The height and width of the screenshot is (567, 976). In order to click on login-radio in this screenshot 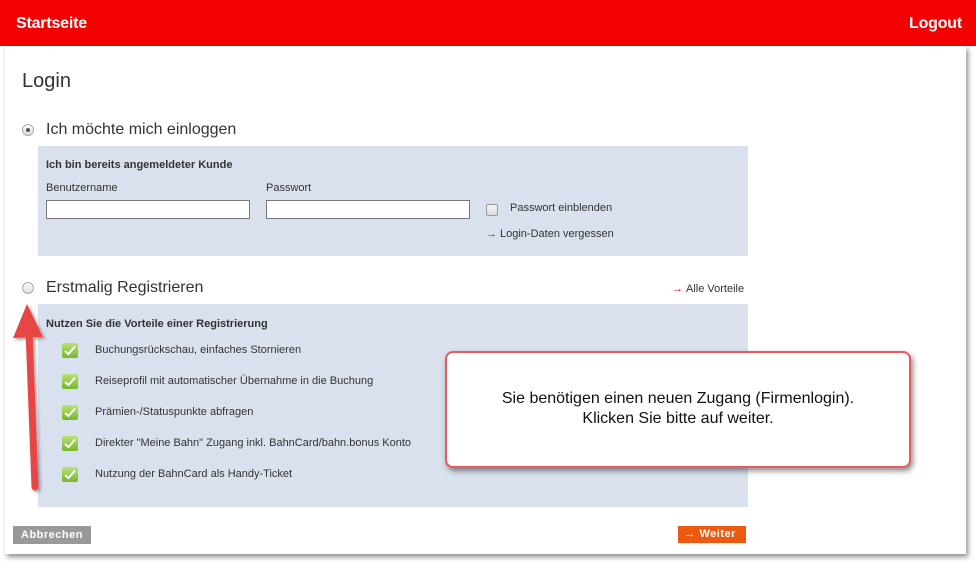, I will do `click(28, 130)`.